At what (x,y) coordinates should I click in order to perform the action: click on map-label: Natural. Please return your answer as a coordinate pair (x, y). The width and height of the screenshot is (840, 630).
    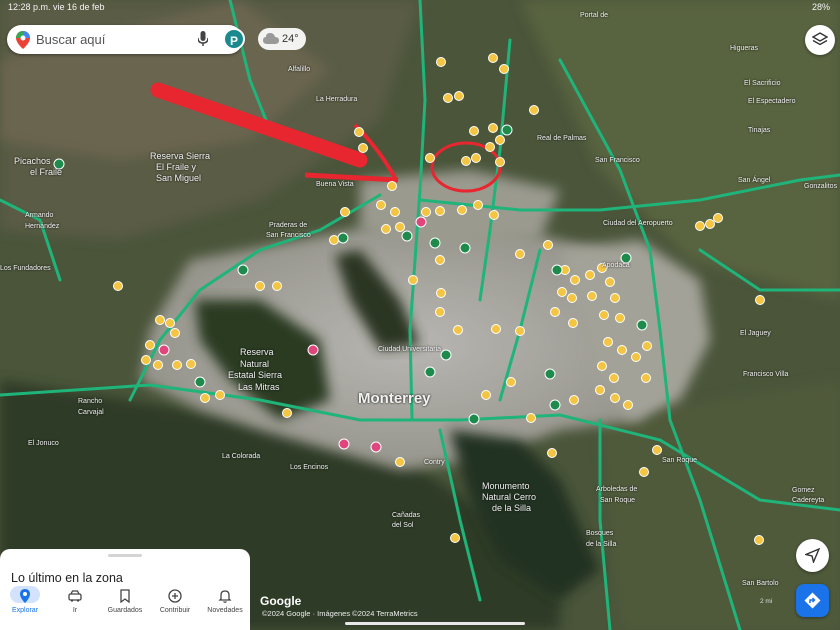
    Looking at the image, I should click on (254, 364).